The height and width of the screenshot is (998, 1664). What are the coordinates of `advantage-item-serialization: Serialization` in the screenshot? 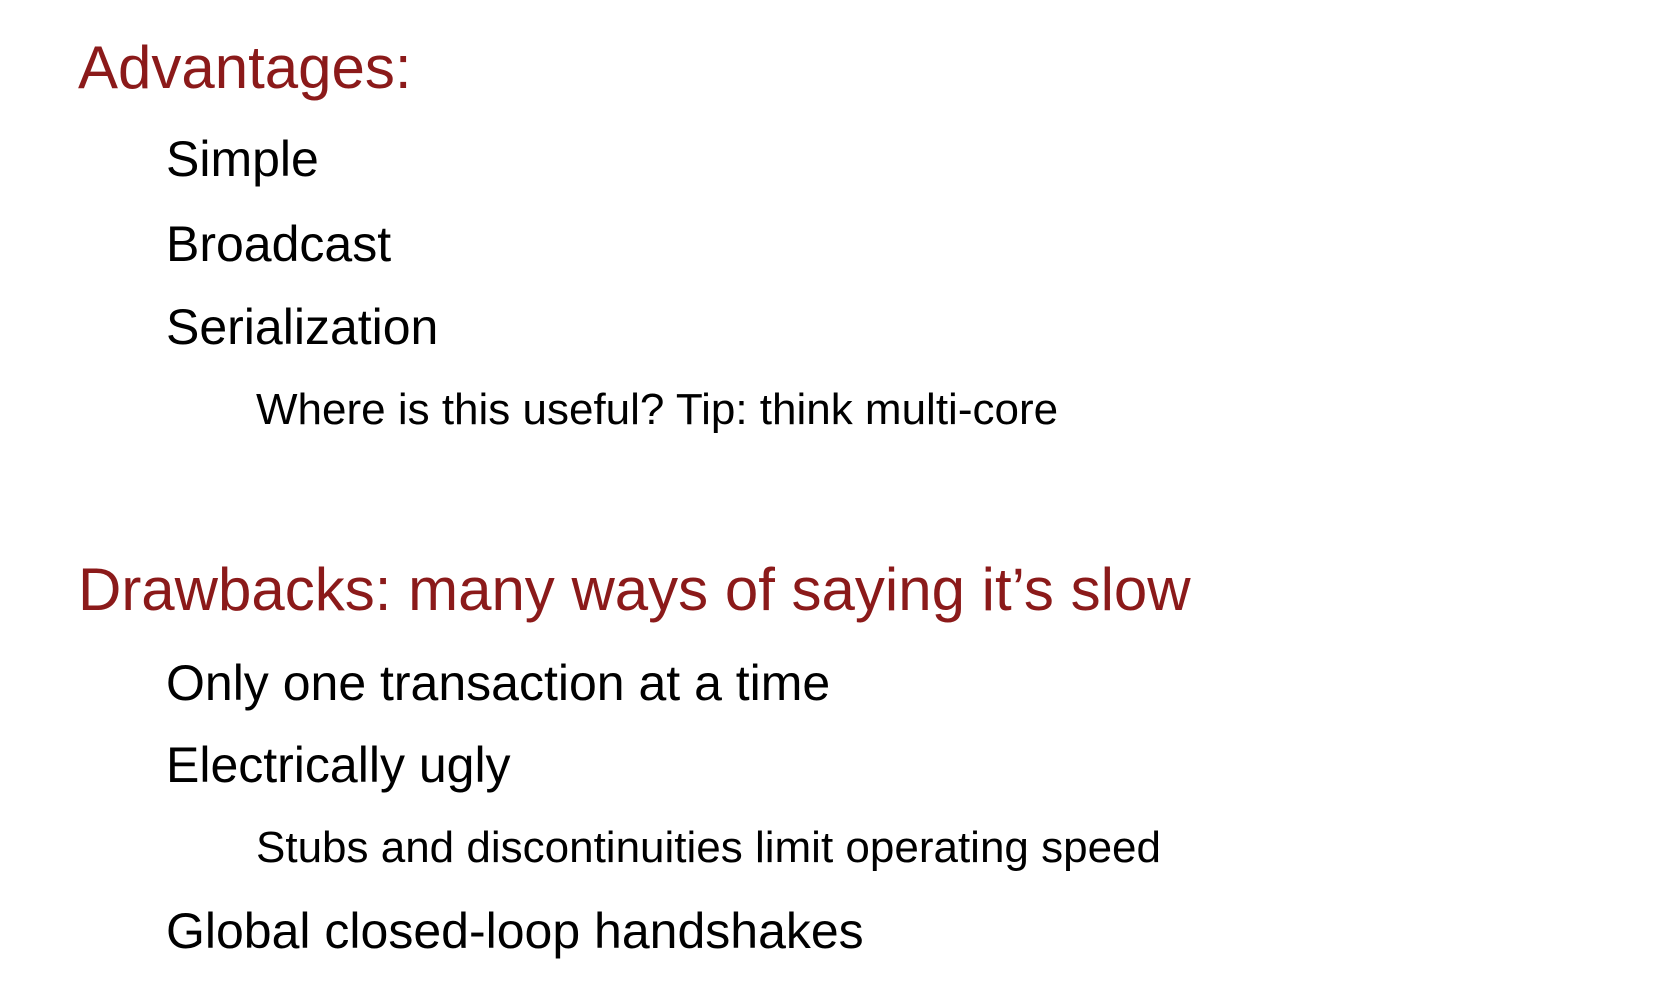 It's located at (302, 327).